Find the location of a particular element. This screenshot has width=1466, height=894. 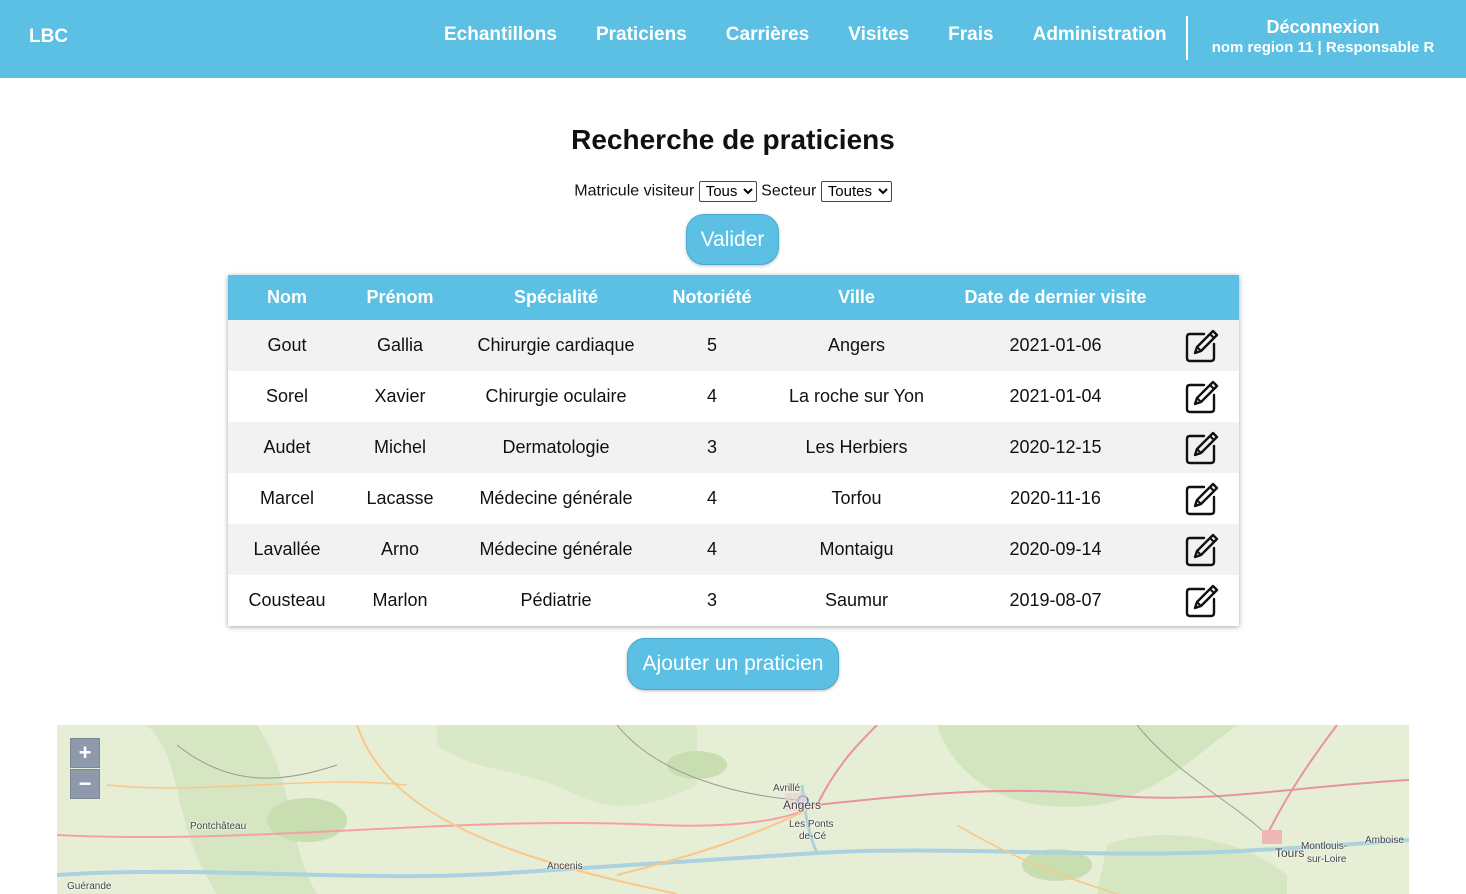

cell-specialite: Dermatologie is located at coordinates (556, 447).